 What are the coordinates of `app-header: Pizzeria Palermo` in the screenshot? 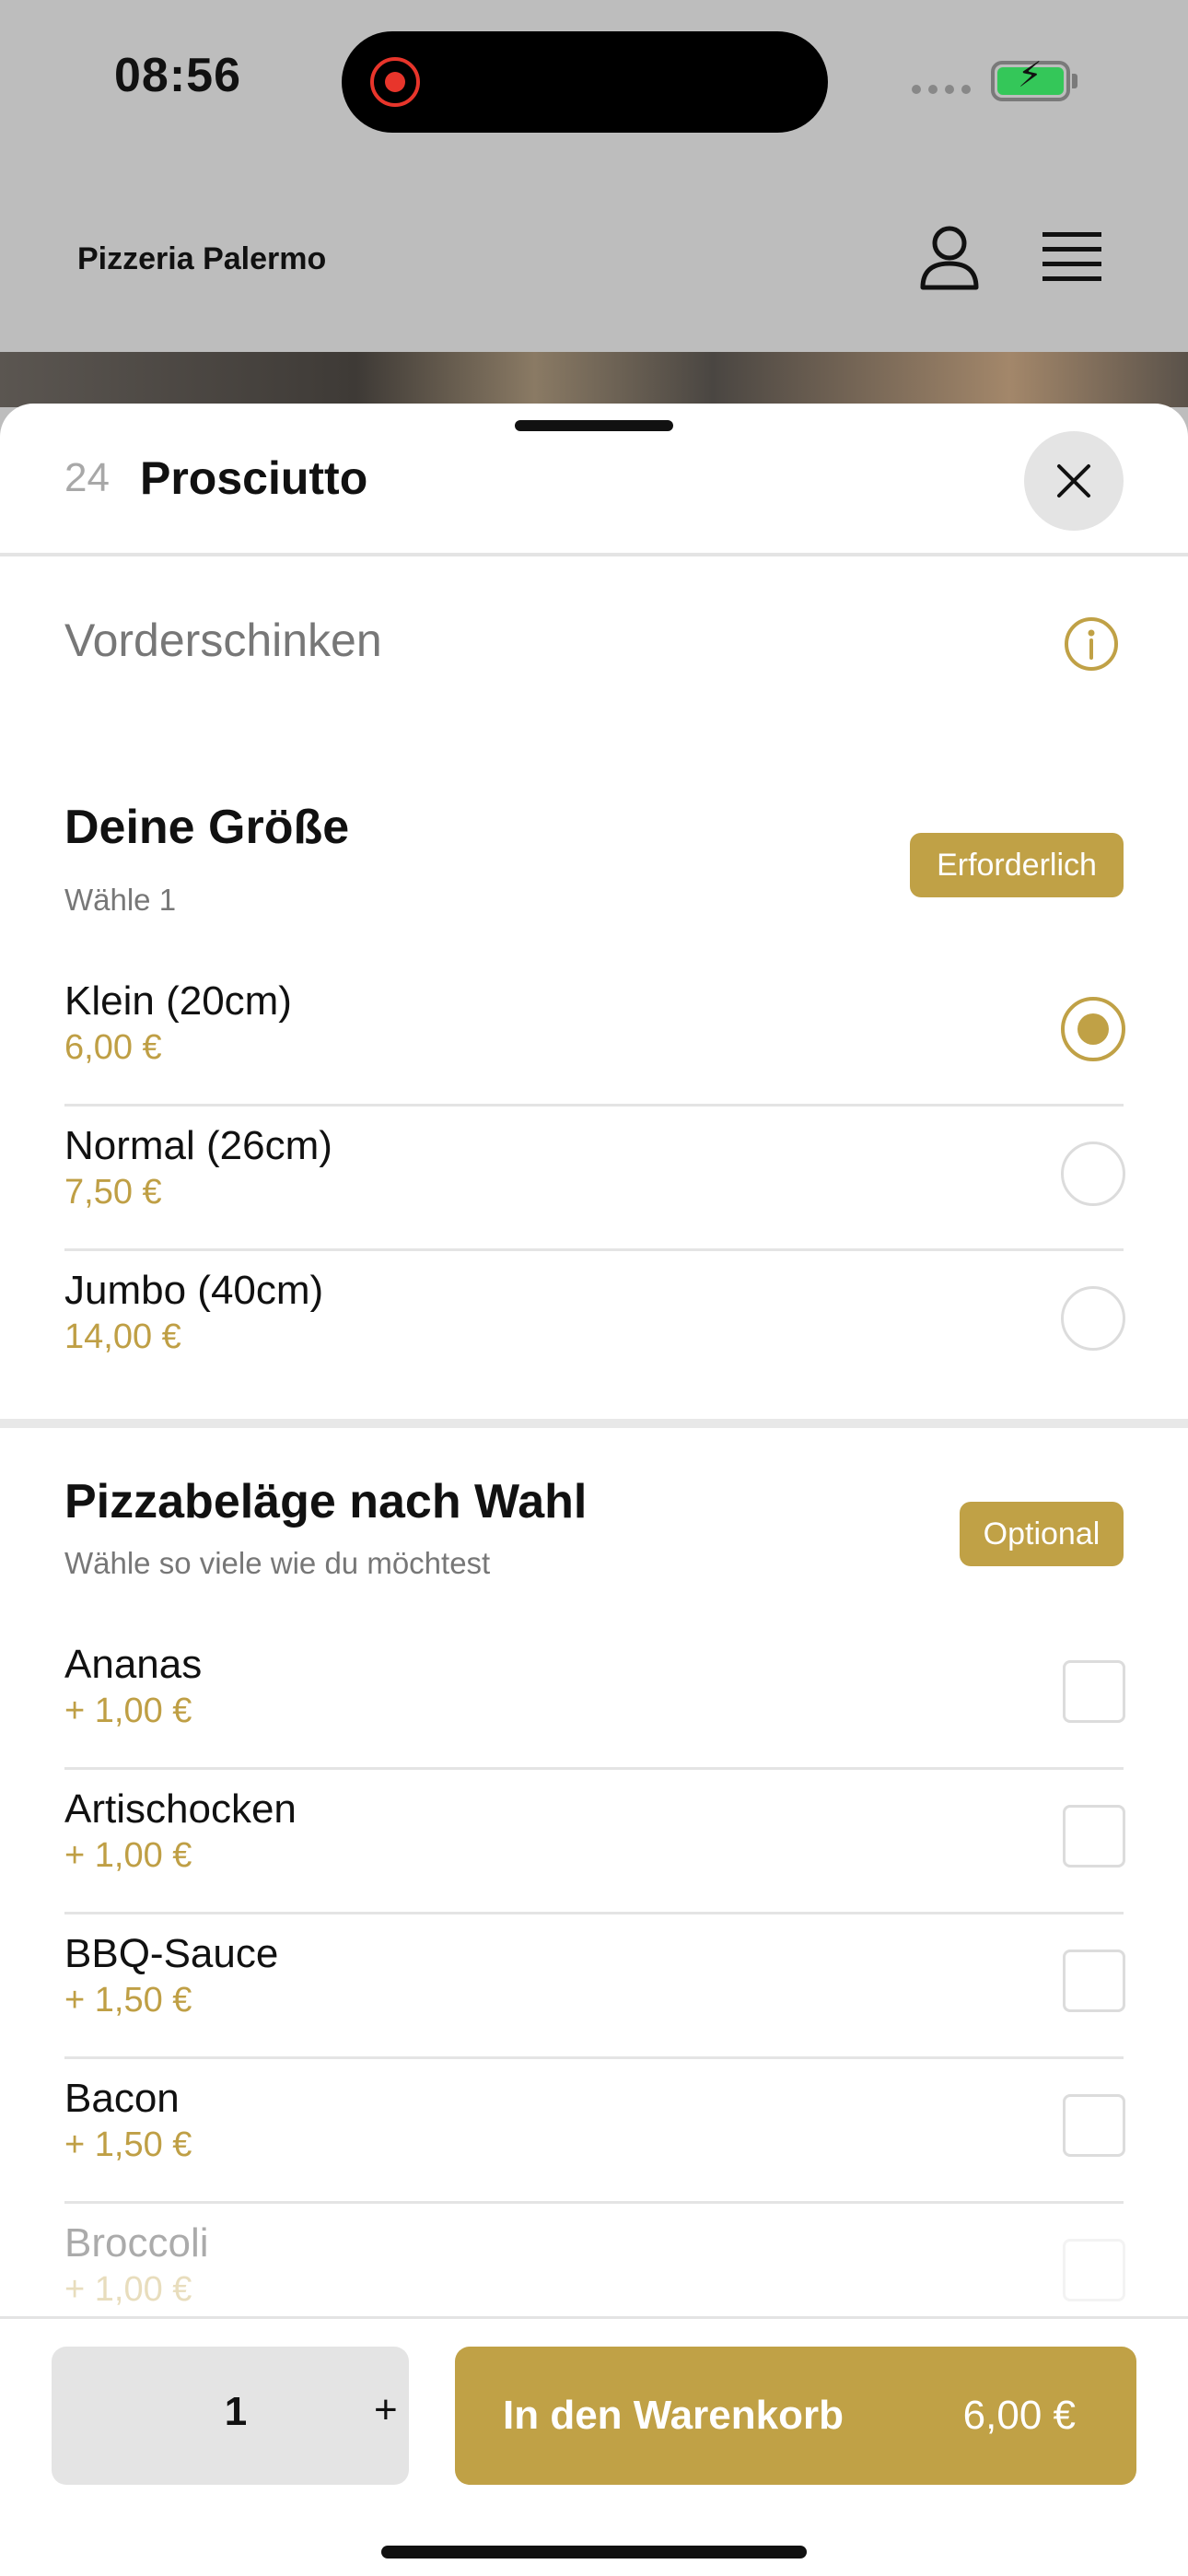 It's located at (594, 259).